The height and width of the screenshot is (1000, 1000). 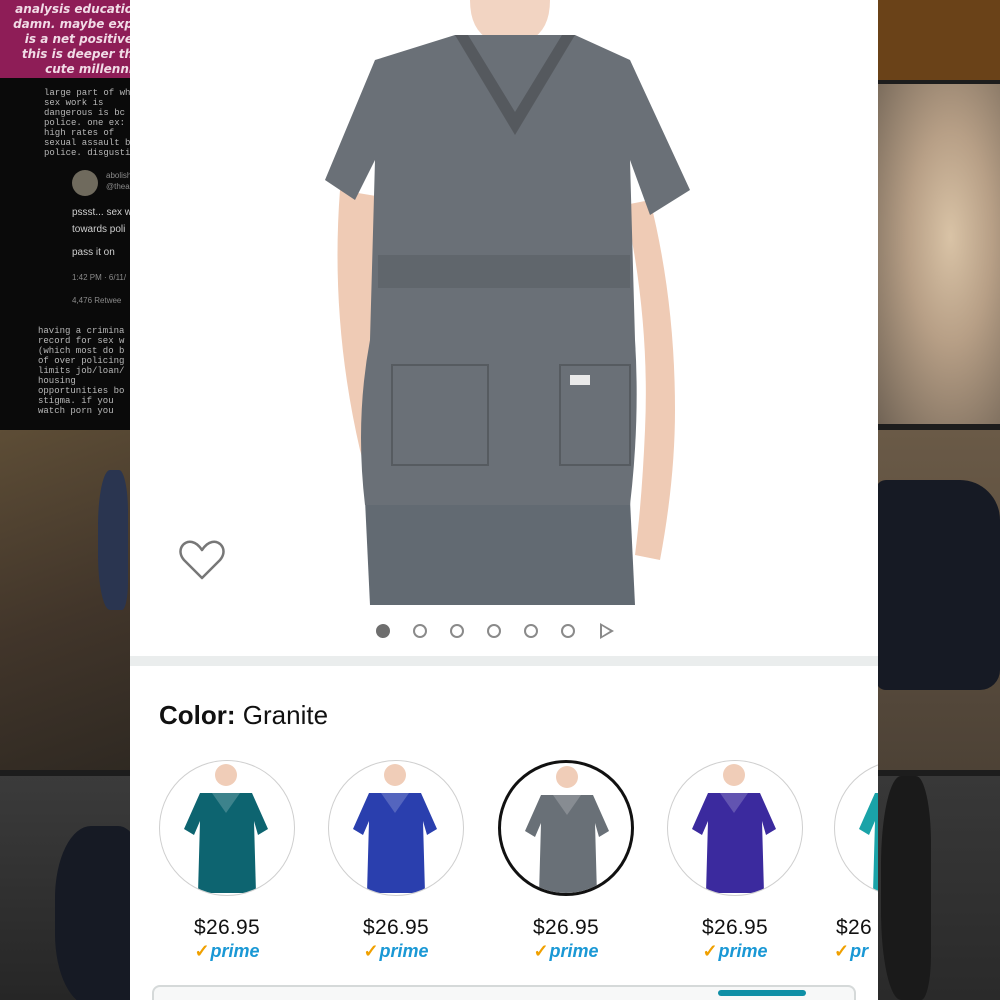 I want to click on story-text-line: is a net positive, so click(x=78, y=39).